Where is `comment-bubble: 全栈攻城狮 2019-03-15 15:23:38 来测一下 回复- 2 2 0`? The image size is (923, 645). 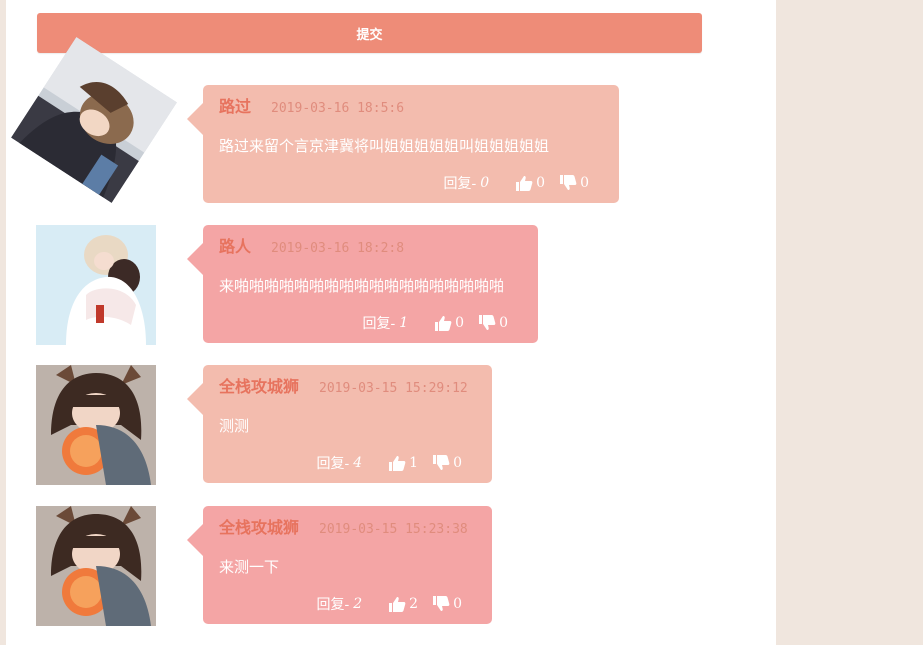
comment-bubble: 全栈攻城狮 2019-03-15 15:23:38 来测一下 回复- 2 2 0 is located at coordinates (339, 565).